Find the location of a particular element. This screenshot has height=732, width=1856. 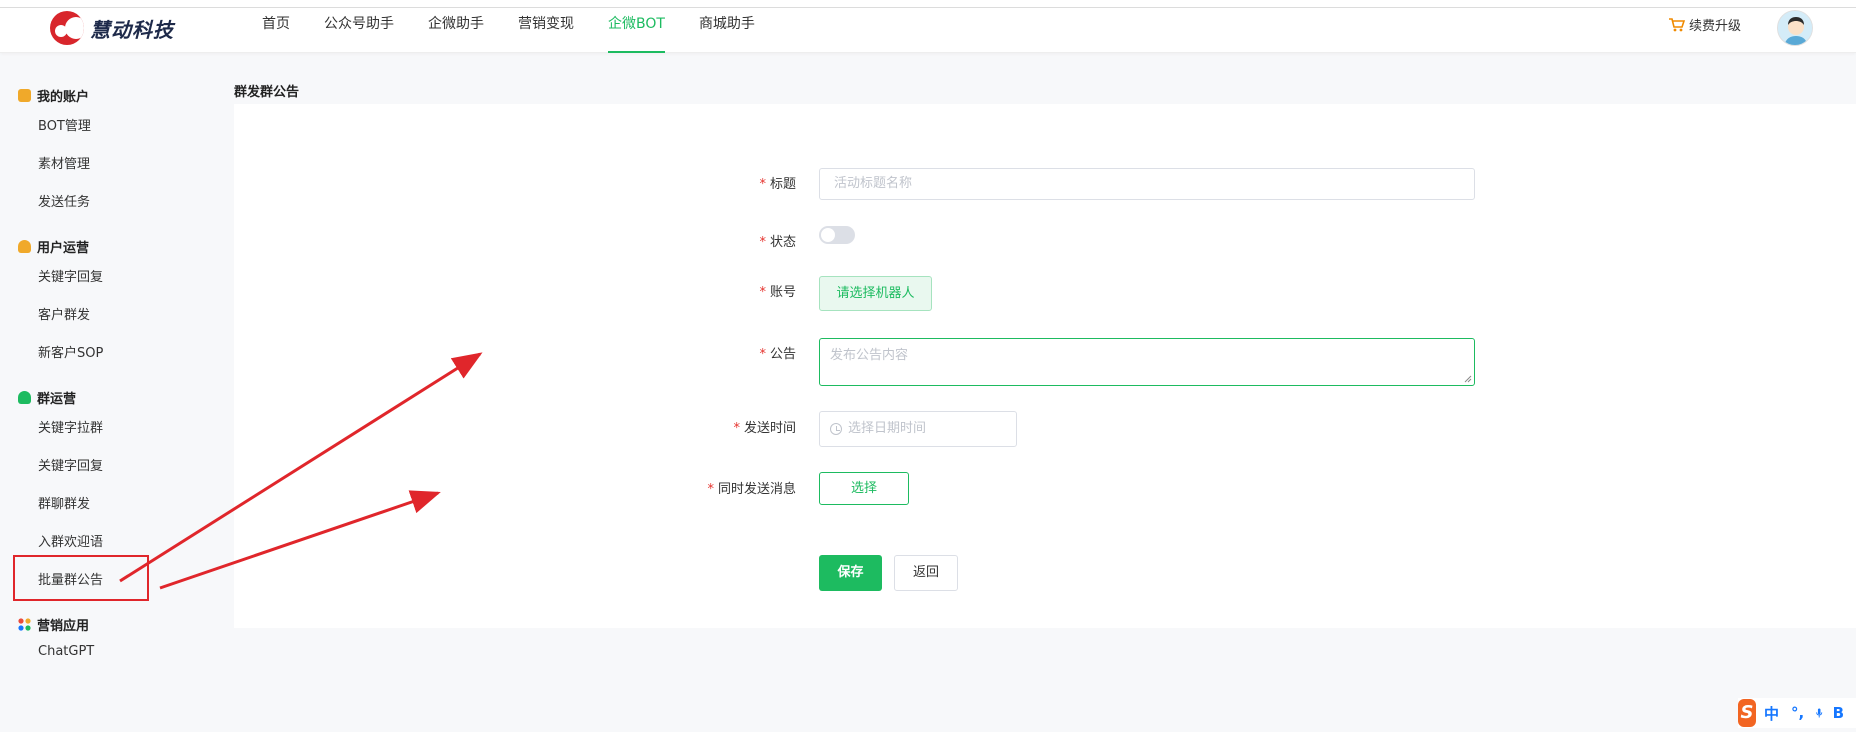

send-time-placeholder: 选择日期时间 is located at coordinates (887, 428).